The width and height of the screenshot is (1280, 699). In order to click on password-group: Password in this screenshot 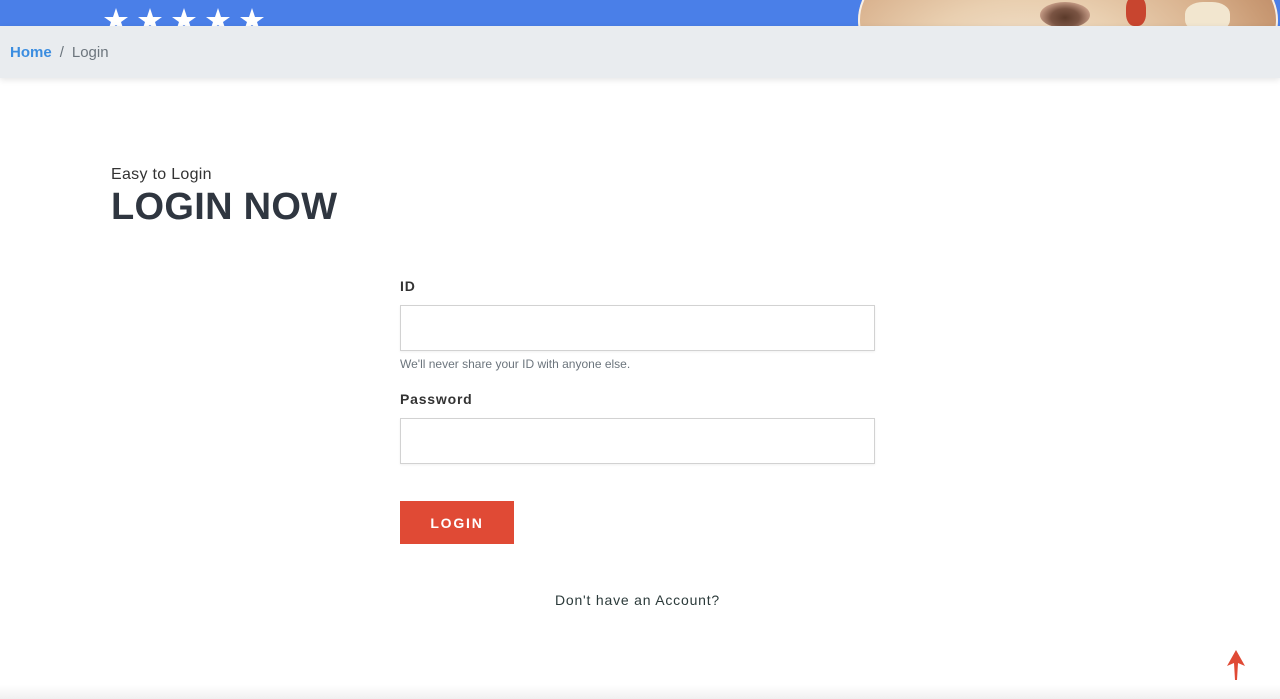, I will do `click(637, 427)`.